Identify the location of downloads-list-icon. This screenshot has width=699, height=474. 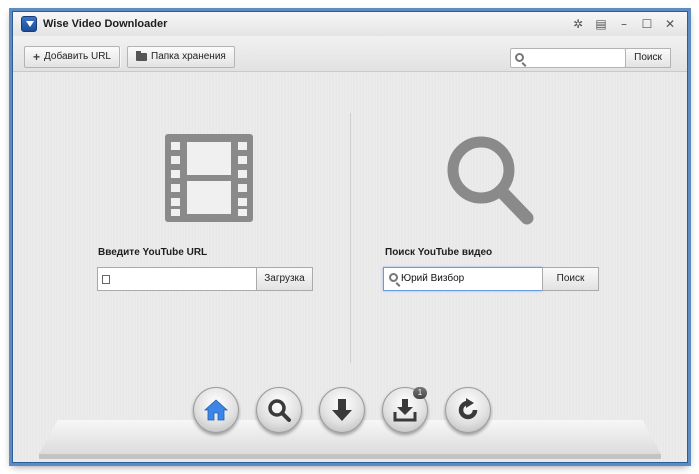
(405, 410).